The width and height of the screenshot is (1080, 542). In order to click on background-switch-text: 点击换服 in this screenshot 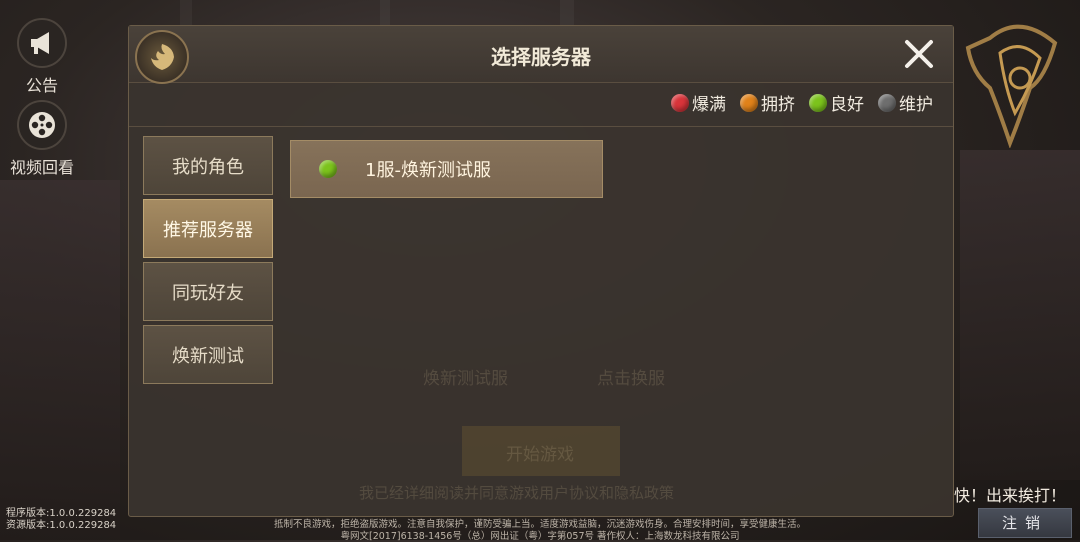, I will do `click(631, 379)`.